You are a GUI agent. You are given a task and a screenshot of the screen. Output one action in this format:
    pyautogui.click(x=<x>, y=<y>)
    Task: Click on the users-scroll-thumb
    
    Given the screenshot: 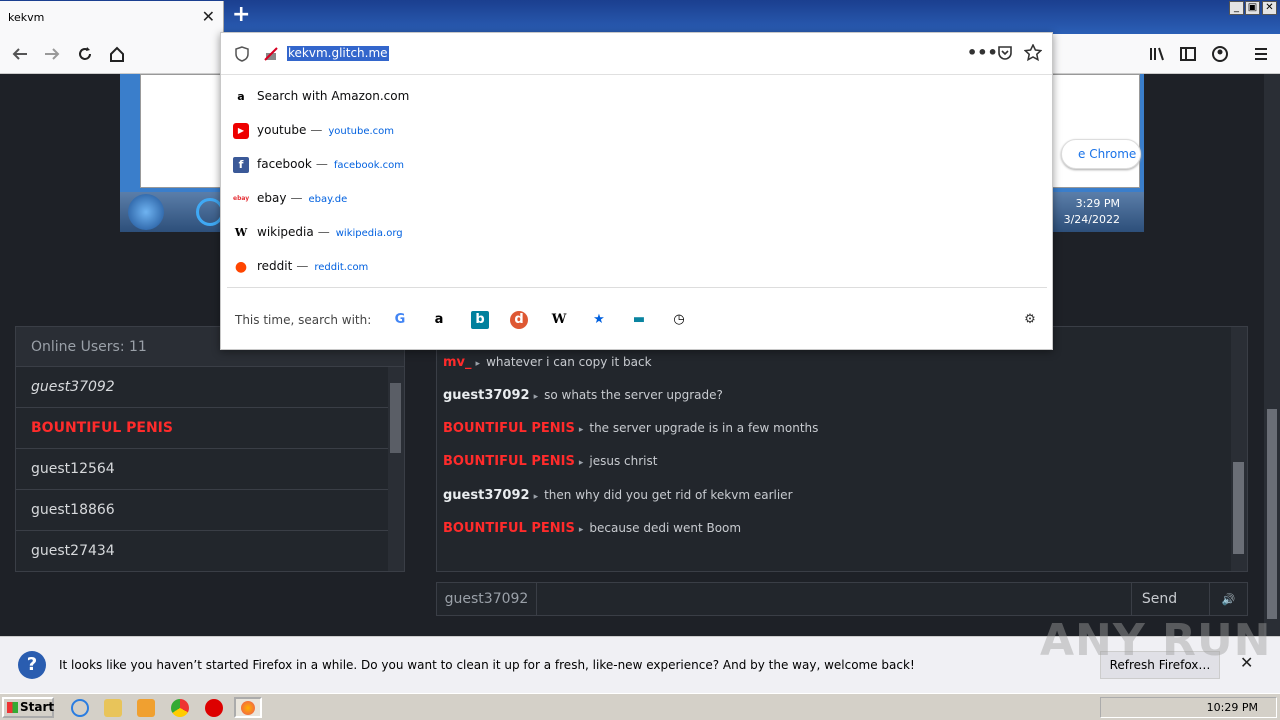 What is the action you would take?
    pyautogui.click(x=395, y=418)
    